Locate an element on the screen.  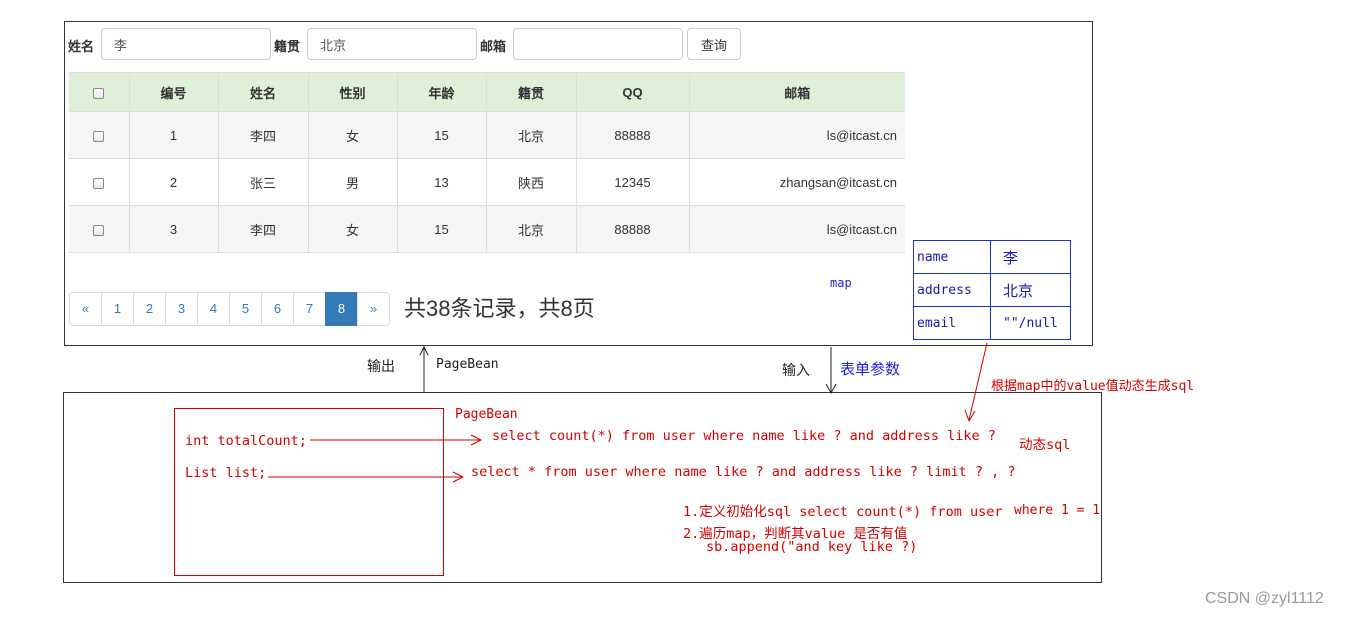
header-age: 年龄 is located at coordinates (441, 92).